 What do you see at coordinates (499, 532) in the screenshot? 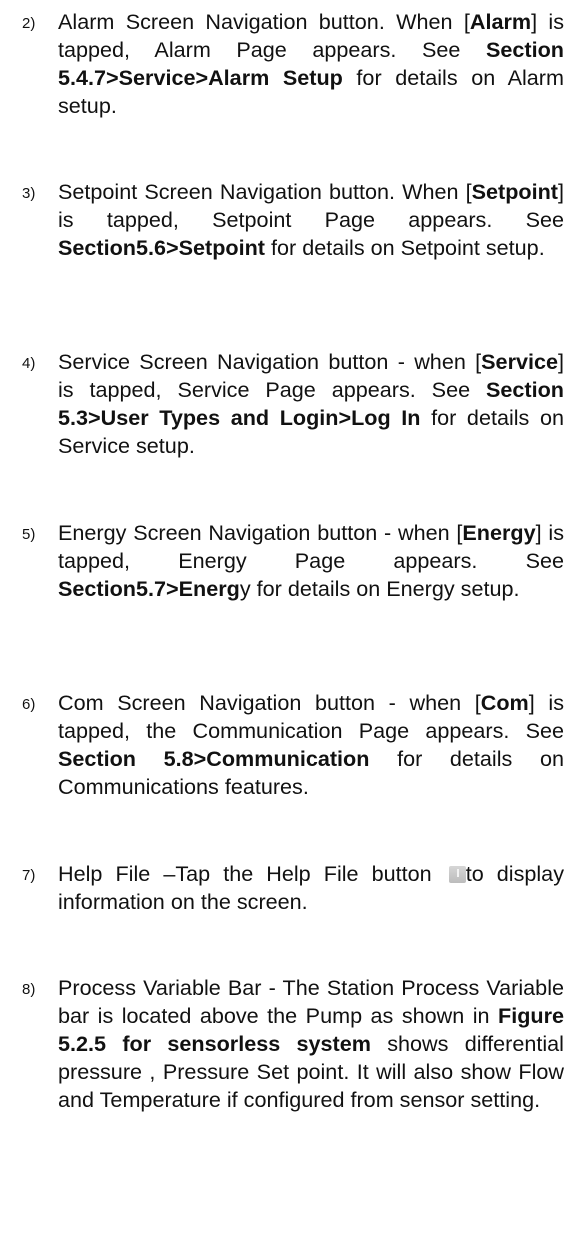
I see `energy-button-name: Energy` at bounding box center [499, 532].